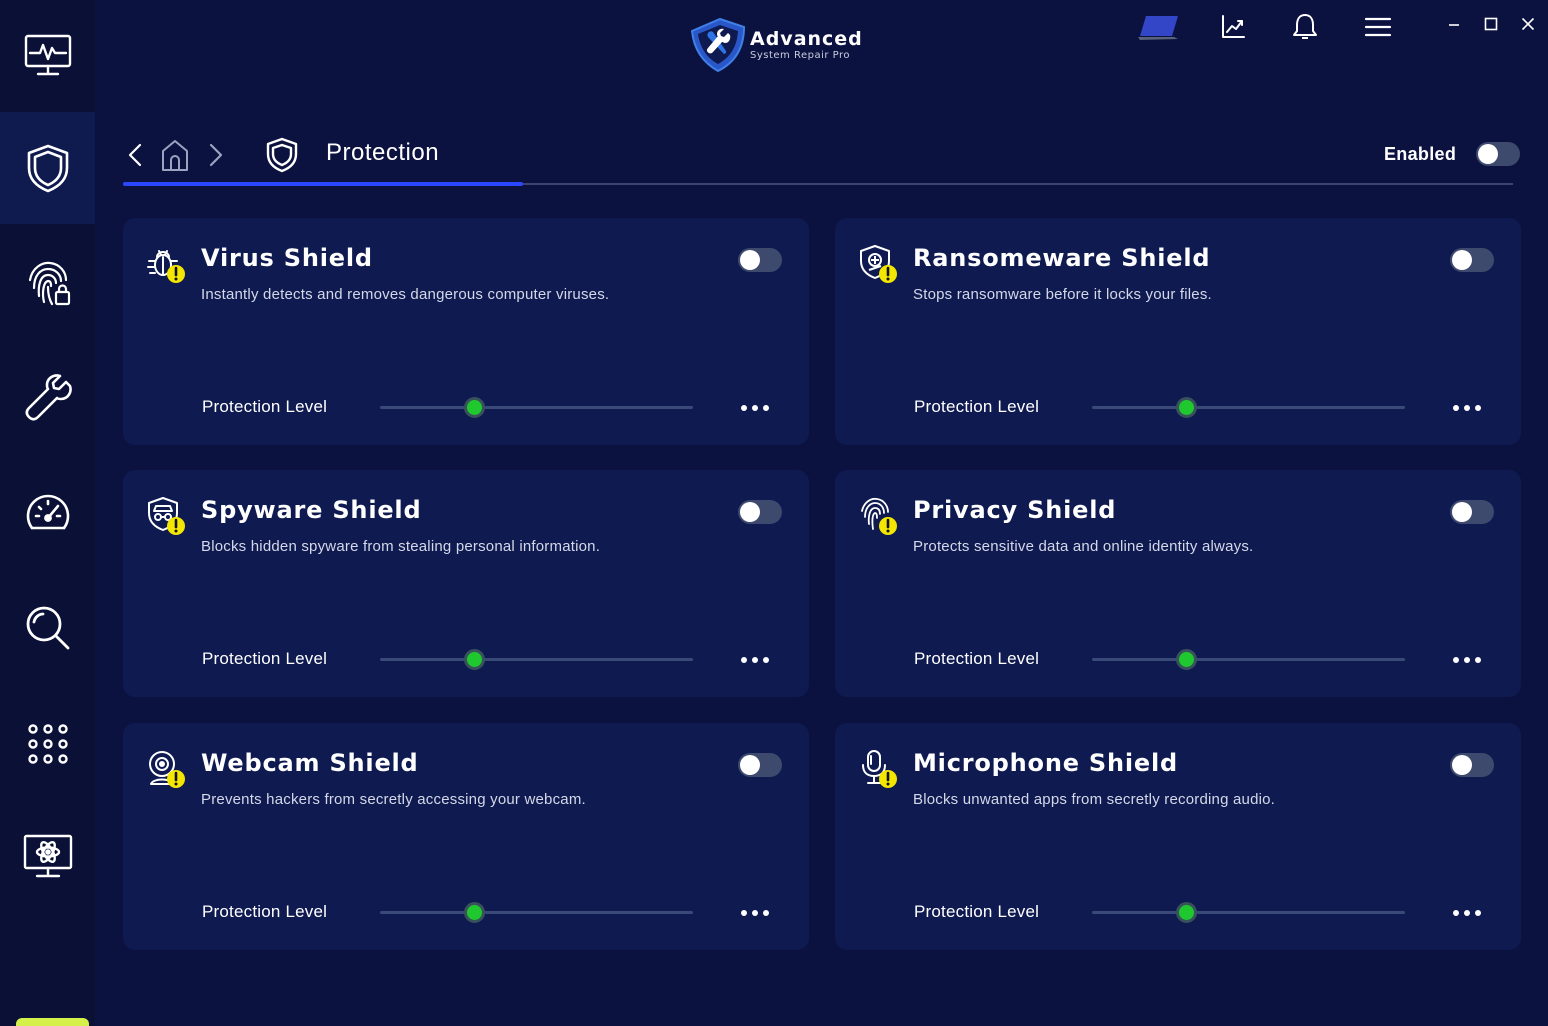 The width and height of the screenshot is (1548, 1026). What do you see at coordinates (282, 155) in the screenshot?
I see `shield-icon` at bounding box center [282, 155].